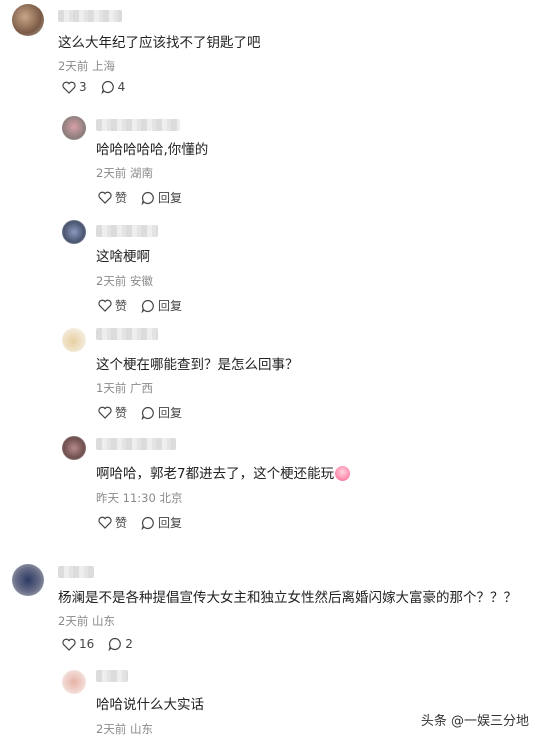 The image size is (541, 737). What do you see at coordinates (215, 474) in the screenshot?
I see `comment-text-body: 啊哈哈，郭老7都进去了，这个梗还能玩` at bounding box center [215, 474].